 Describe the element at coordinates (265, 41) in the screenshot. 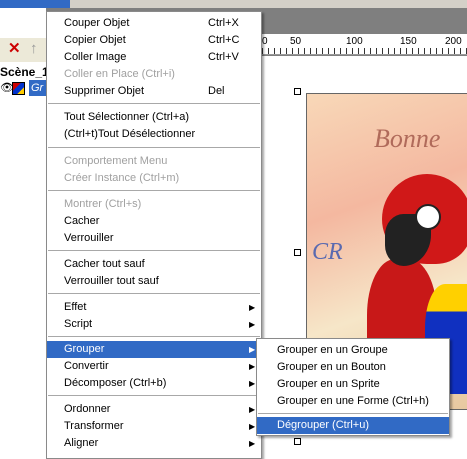

I see `ruler-label: 0` at that location.